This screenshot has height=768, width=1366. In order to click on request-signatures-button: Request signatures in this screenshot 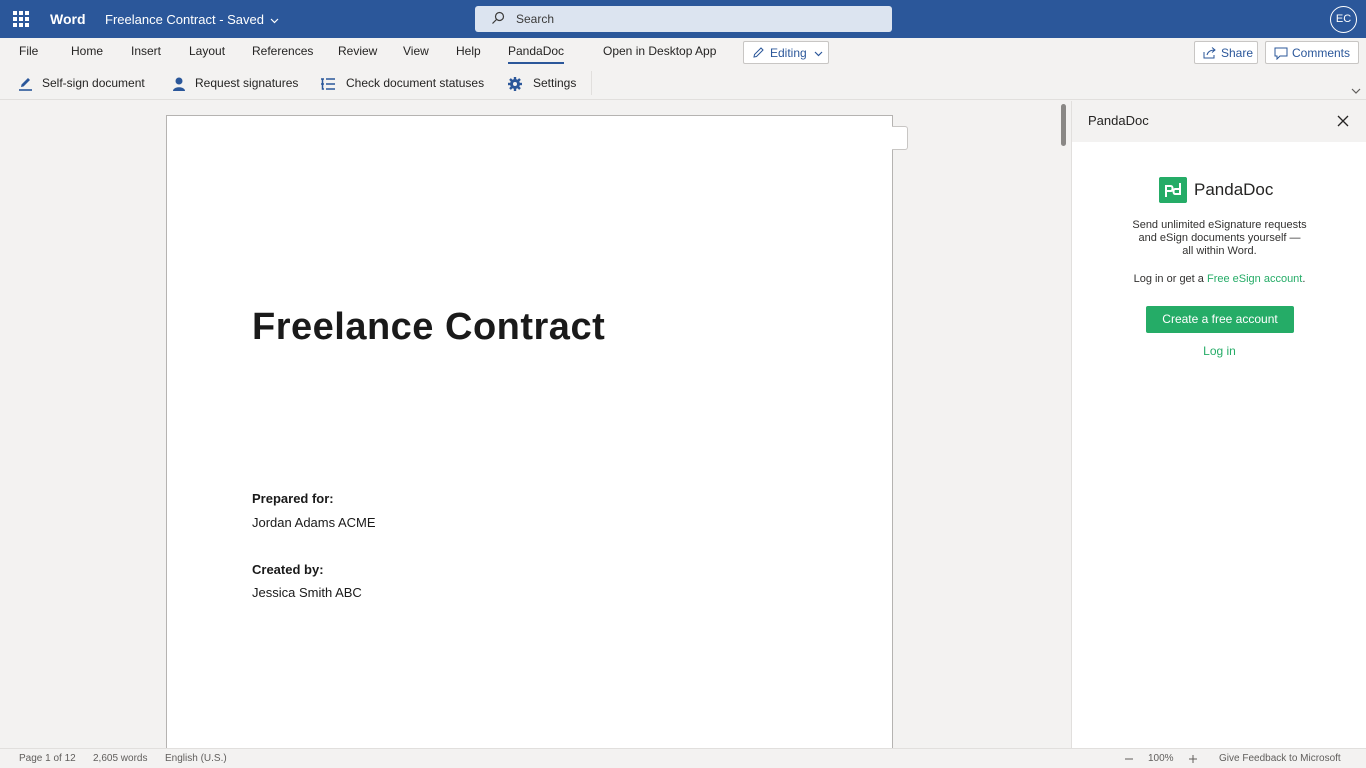, I will do `click(238, 84)`.